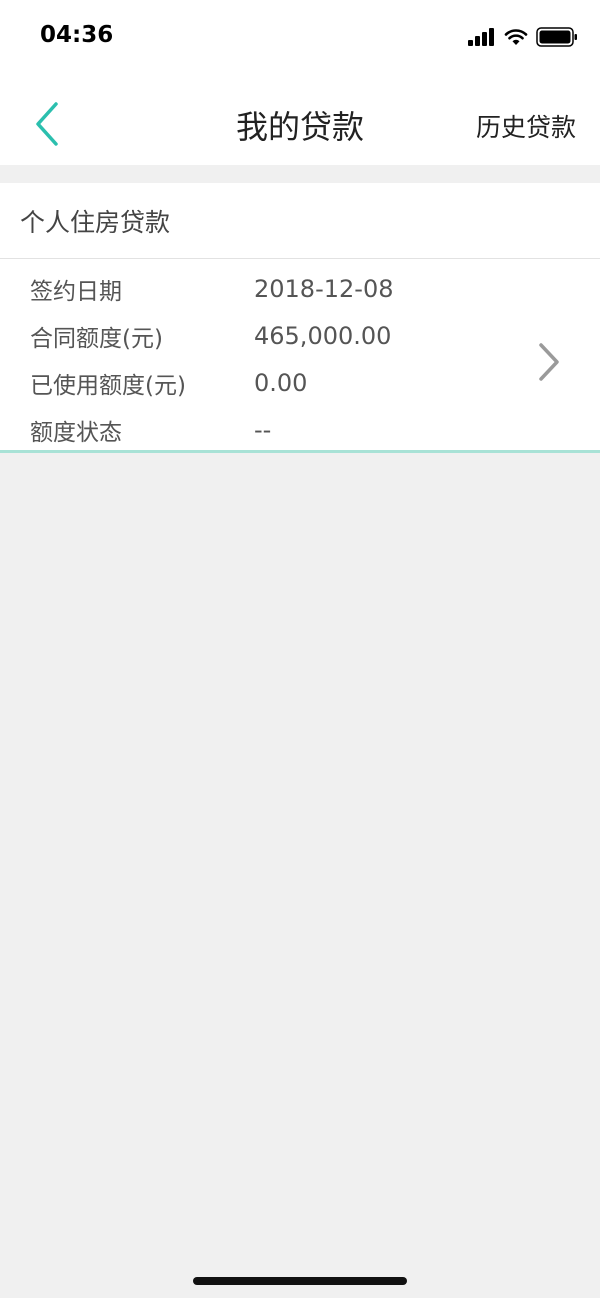 The image size is (600, 1298). I want to click on wifi-icon, so click(516, 37).